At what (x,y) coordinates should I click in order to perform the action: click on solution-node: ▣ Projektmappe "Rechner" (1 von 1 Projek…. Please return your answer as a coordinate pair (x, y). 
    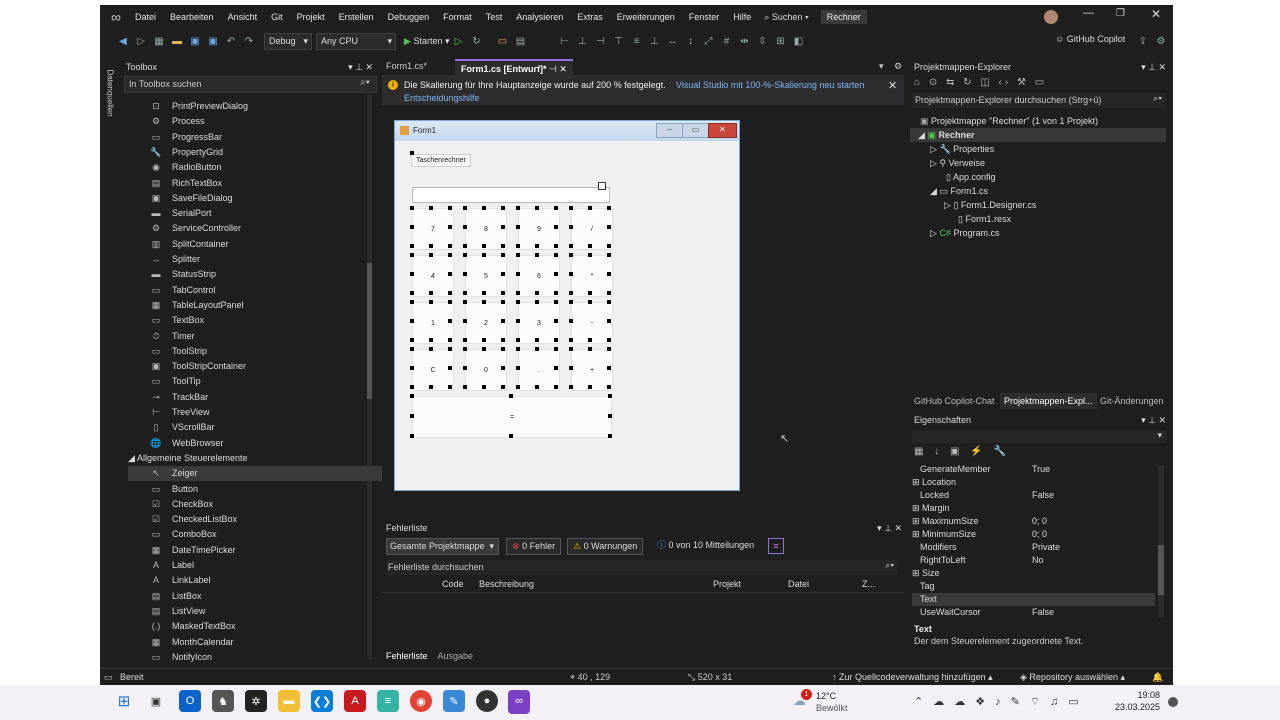
    Looking at the image, I should click on (1009, 121).